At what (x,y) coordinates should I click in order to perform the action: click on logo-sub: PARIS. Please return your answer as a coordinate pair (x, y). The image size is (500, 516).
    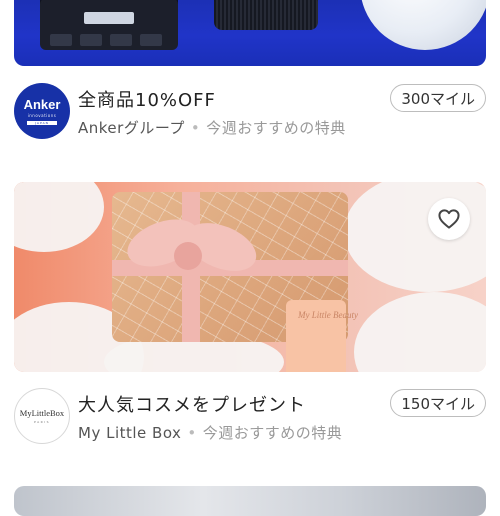
    Looking at the image, I should click on (42, 422).